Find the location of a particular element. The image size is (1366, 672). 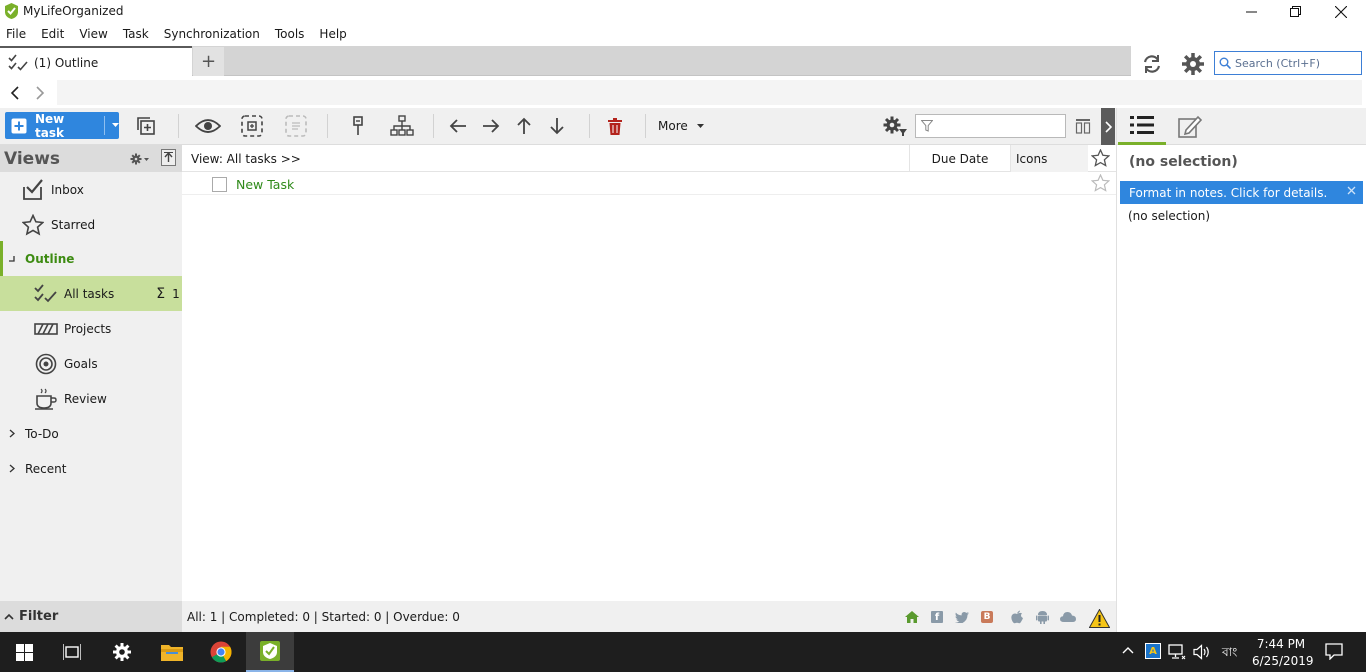

notifications-button is located at coordinates (1334, 651).